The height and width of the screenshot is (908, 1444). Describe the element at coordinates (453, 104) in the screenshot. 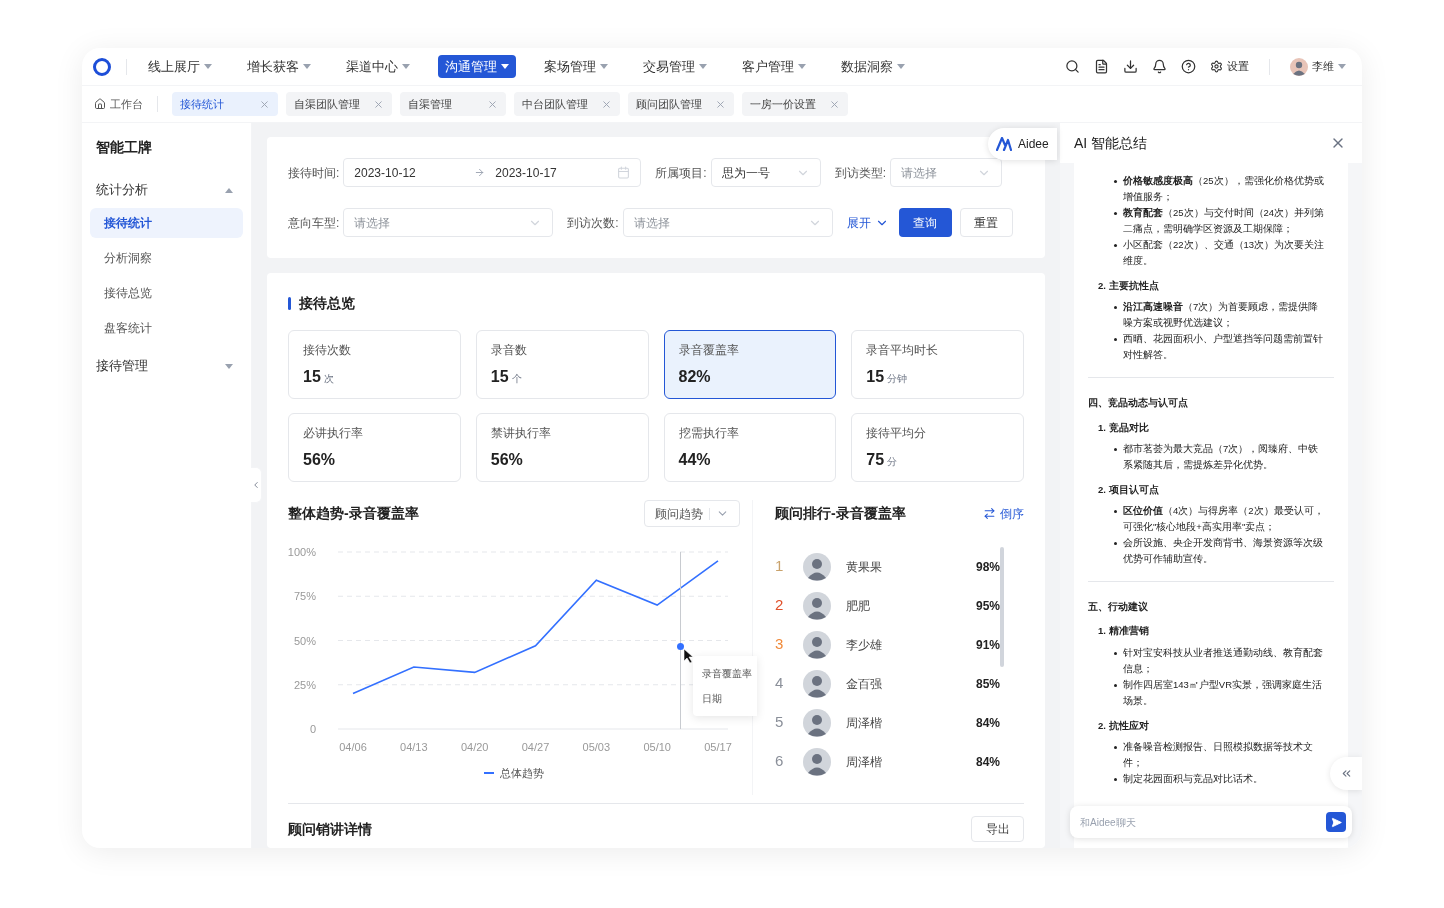

I see `page-tab: 自渠管理` at that location.